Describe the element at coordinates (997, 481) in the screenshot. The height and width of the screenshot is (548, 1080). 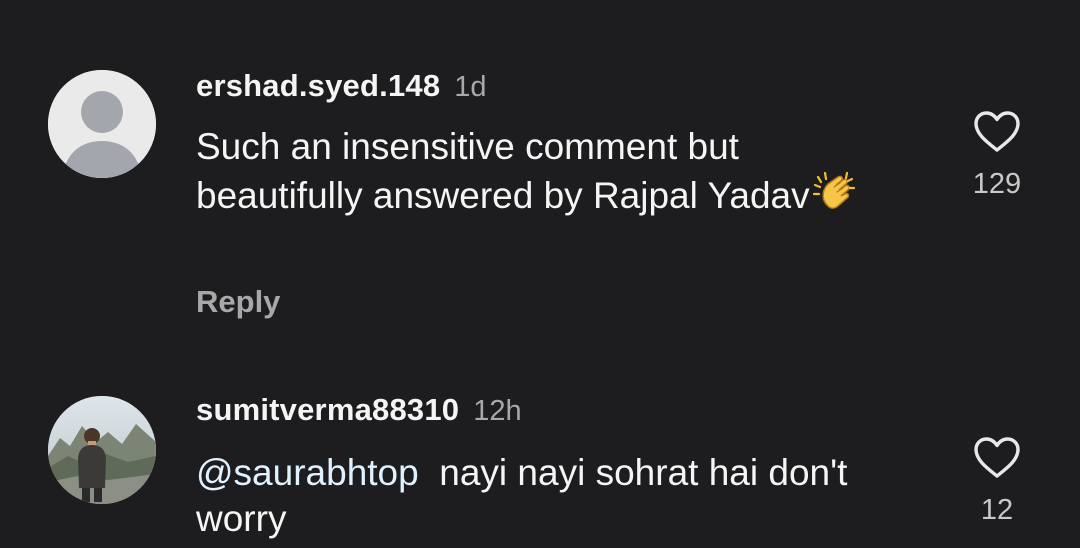
I see `like-button: 12` at that location.